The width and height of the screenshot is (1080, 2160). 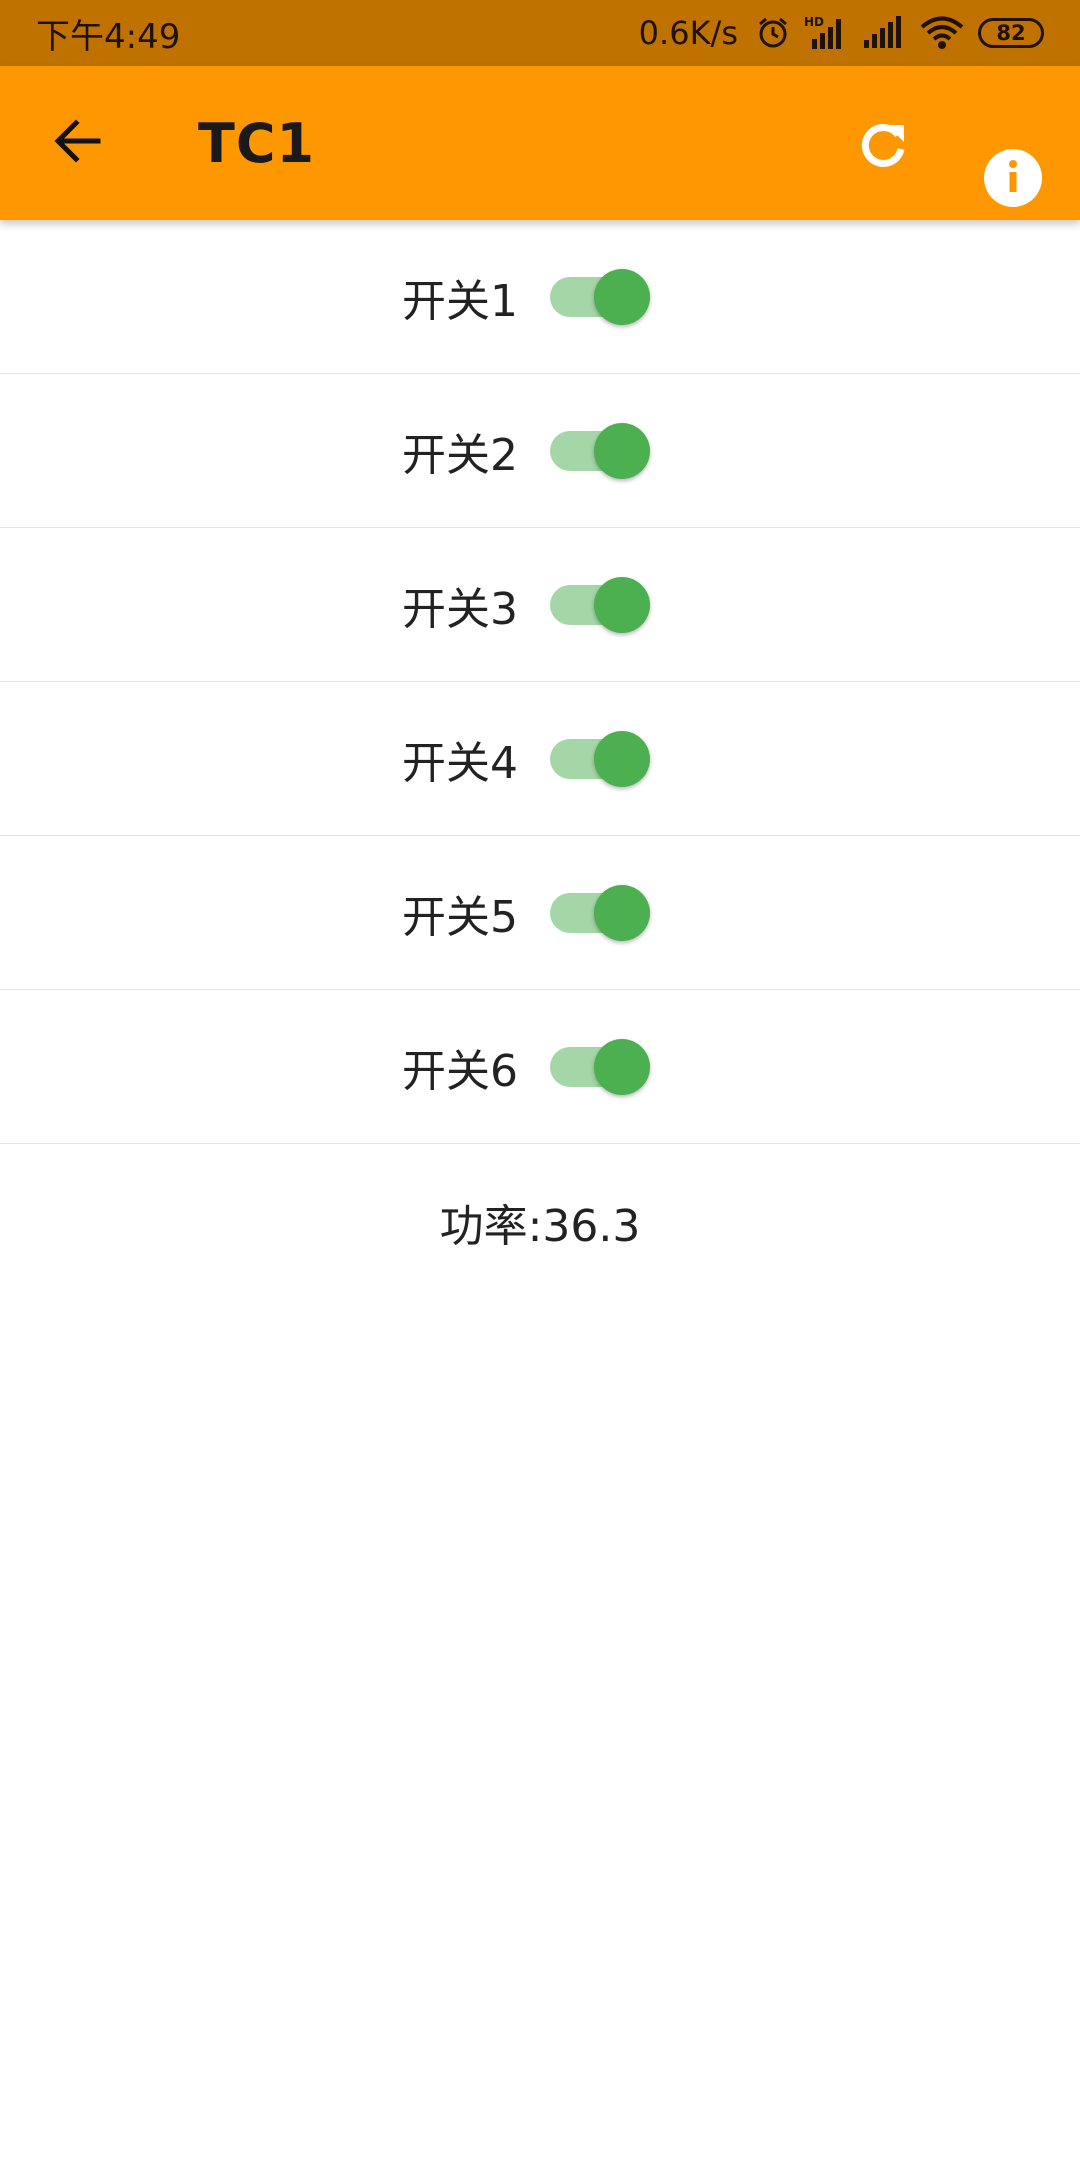 I want to click on alarm-icon, so click(x=773, y=33).